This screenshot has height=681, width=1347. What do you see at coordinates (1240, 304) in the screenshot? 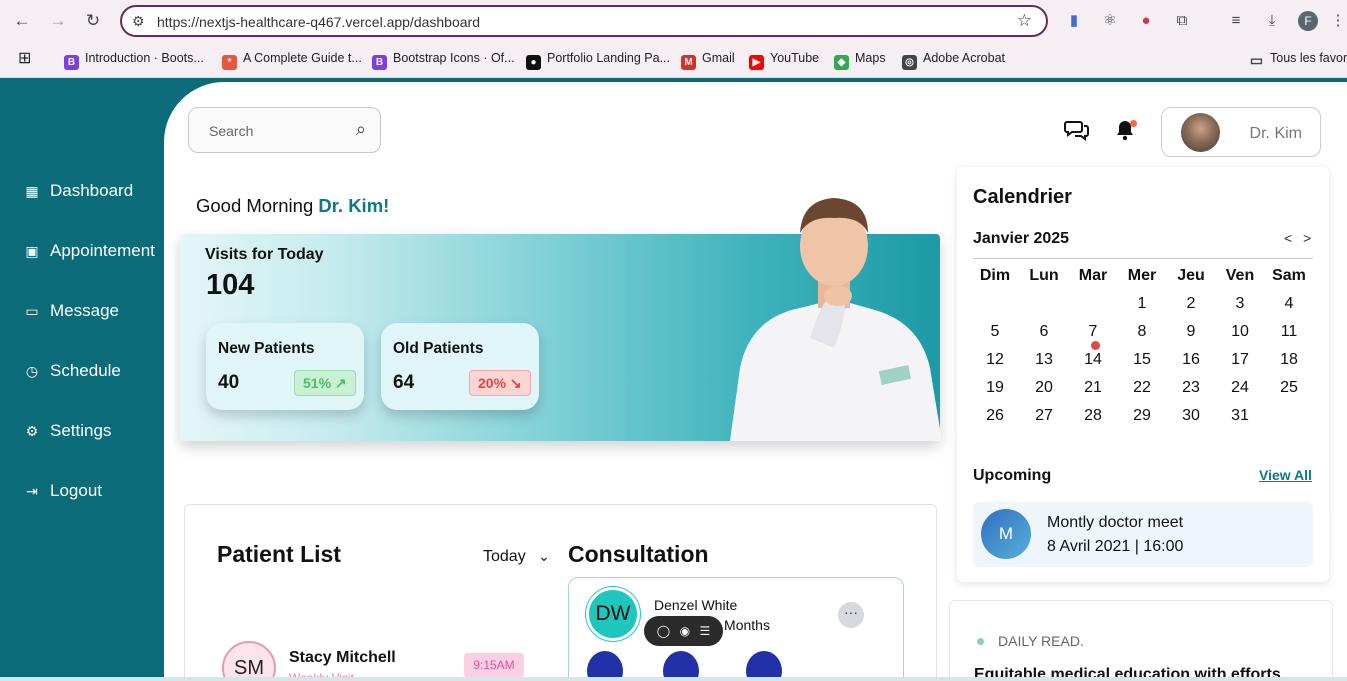
I see `calendar-day: 3` at bounding box center [1240, 304].